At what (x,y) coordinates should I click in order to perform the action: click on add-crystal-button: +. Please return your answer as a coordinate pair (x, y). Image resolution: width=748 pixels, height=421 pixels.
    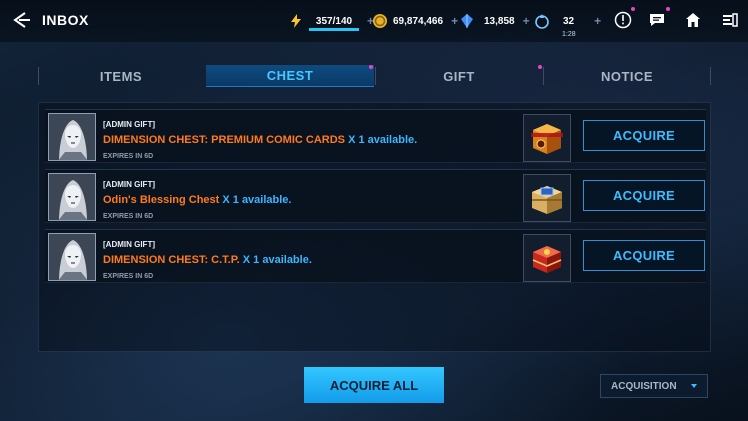
    Looking at the image, I should click on (526, 21).